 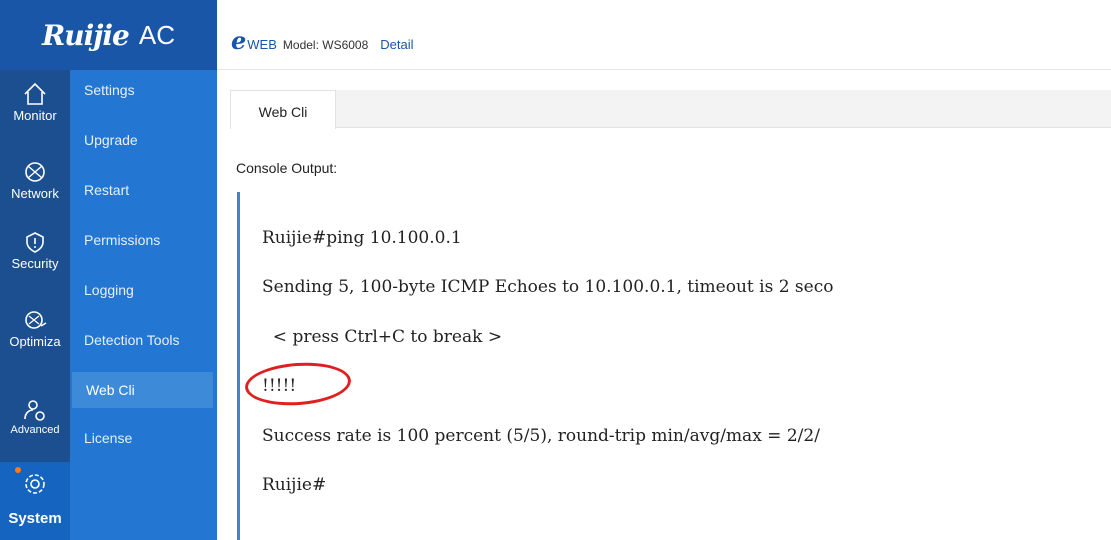 I want to click on user-settings-icon, so click(x=34, y=410).